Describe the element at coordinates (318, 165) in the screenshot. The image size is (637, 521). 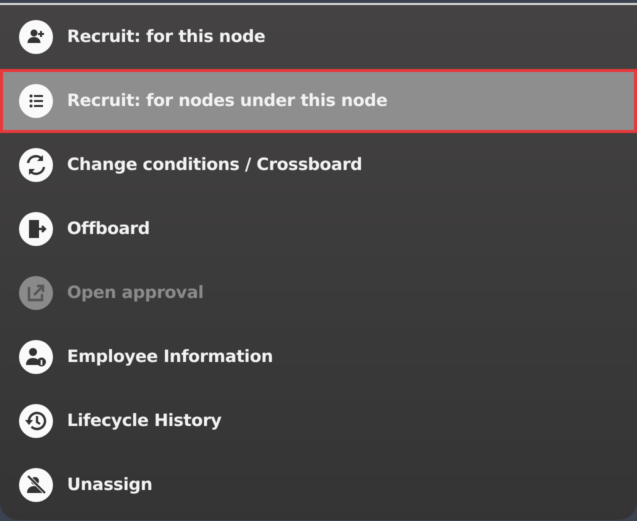
I see `menu-item: Change conditions / Crossboard` at that location.